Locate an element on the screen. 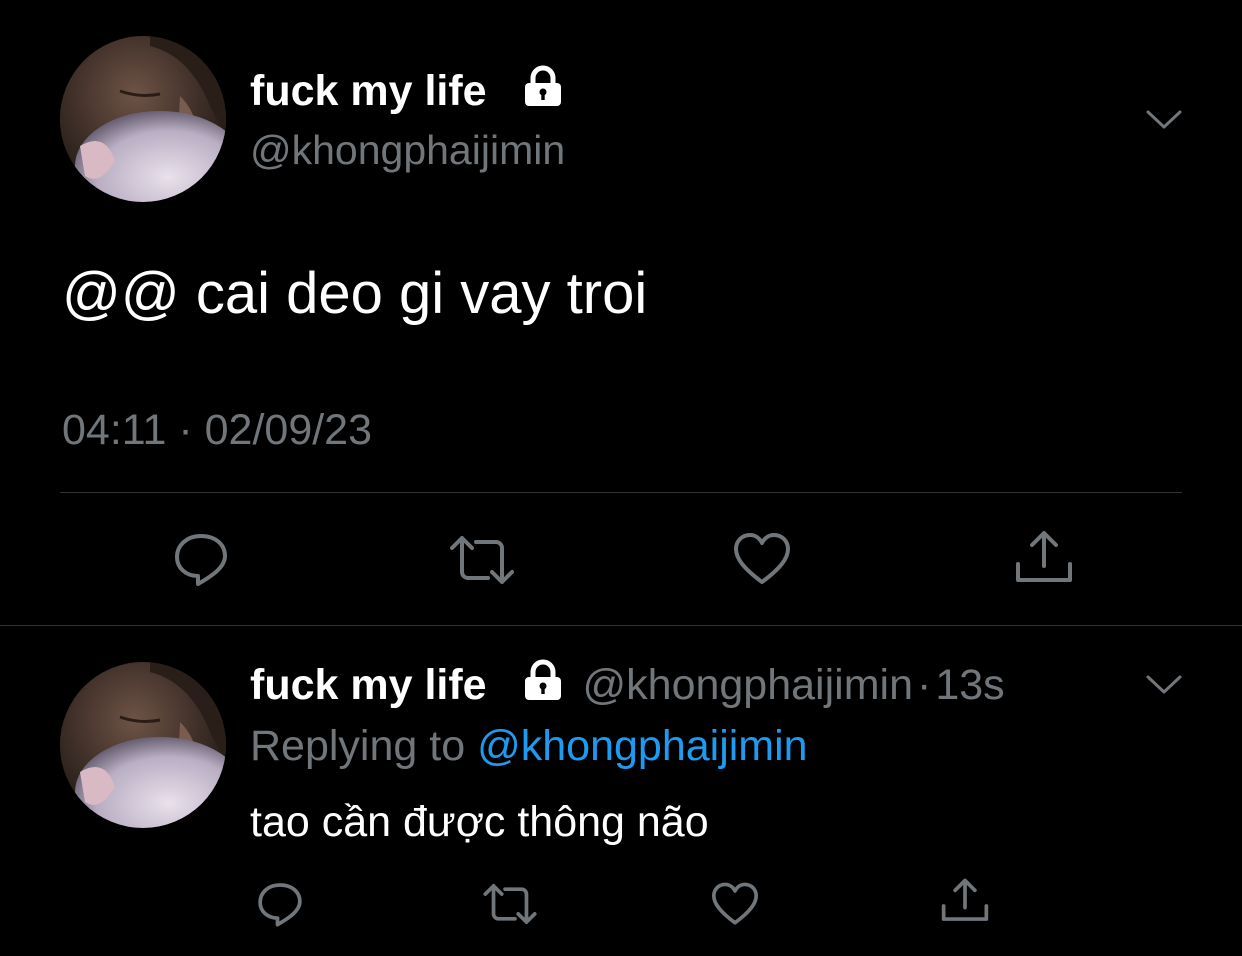 The height and width of the screenshot is (956, 1242). replying-prefix: Replying to is located at coordinates (358, 746).